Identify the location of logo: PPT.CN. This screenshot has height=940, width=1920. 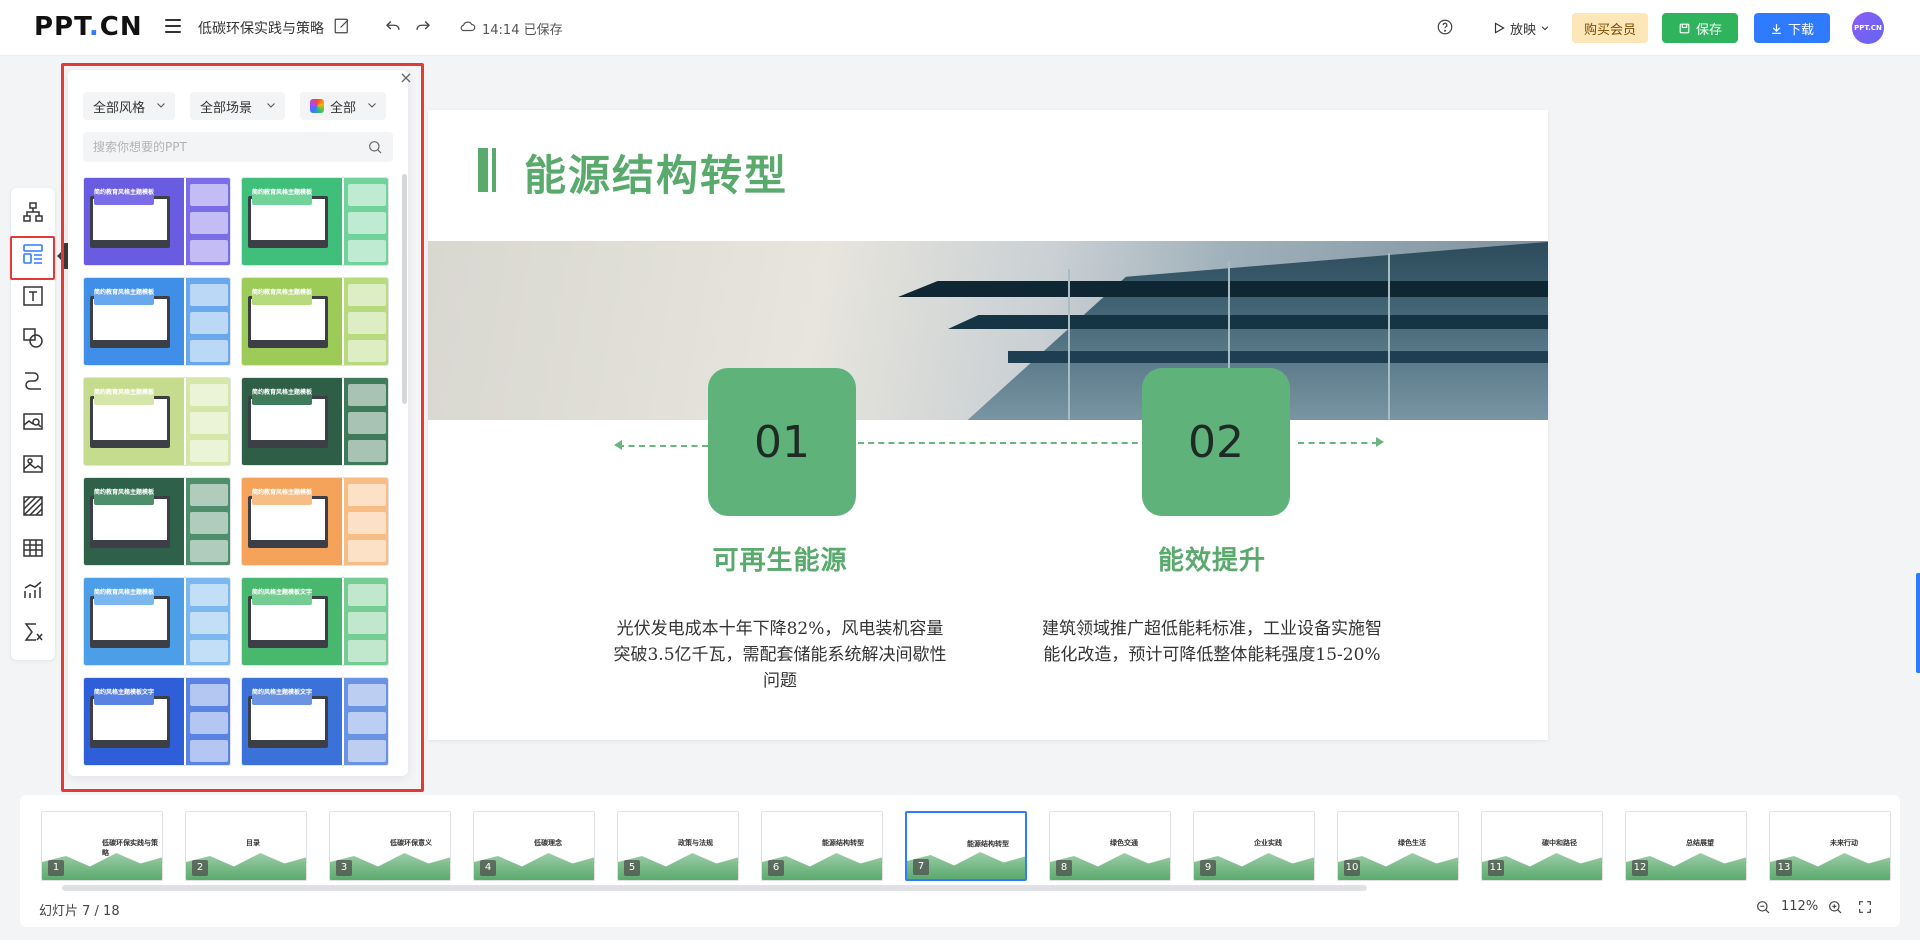
(88, 27).